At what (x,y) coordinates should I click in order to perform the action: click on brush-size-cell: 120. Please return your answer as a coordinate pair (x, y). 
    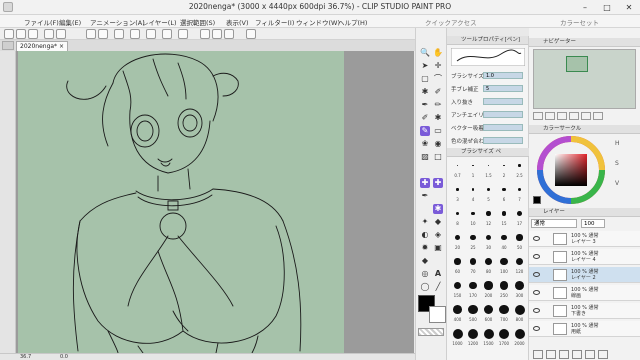
    Looking at the image, I should click on (519, 265).